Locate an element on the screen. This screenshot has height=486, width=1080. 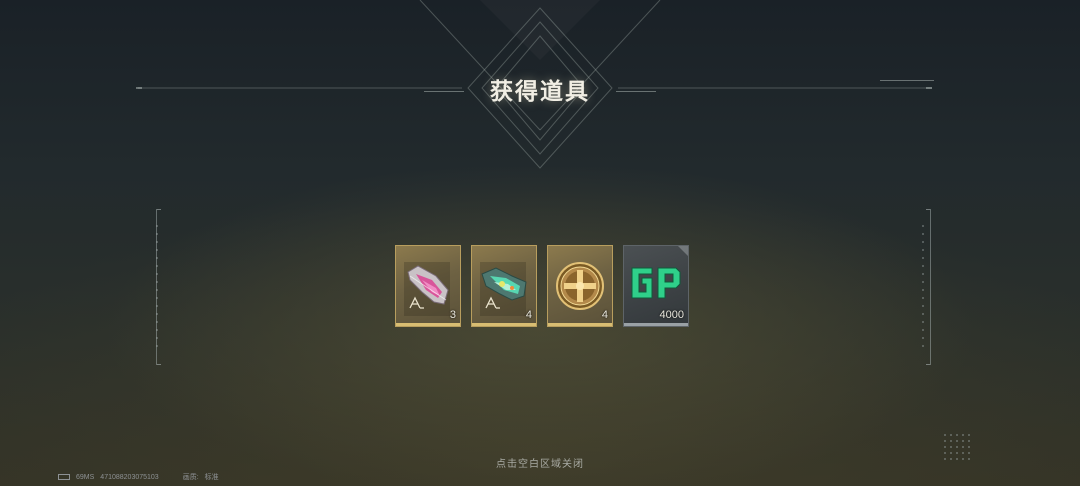
reward-items: 3 4 4 4000 is located at coordinates (542, 286).